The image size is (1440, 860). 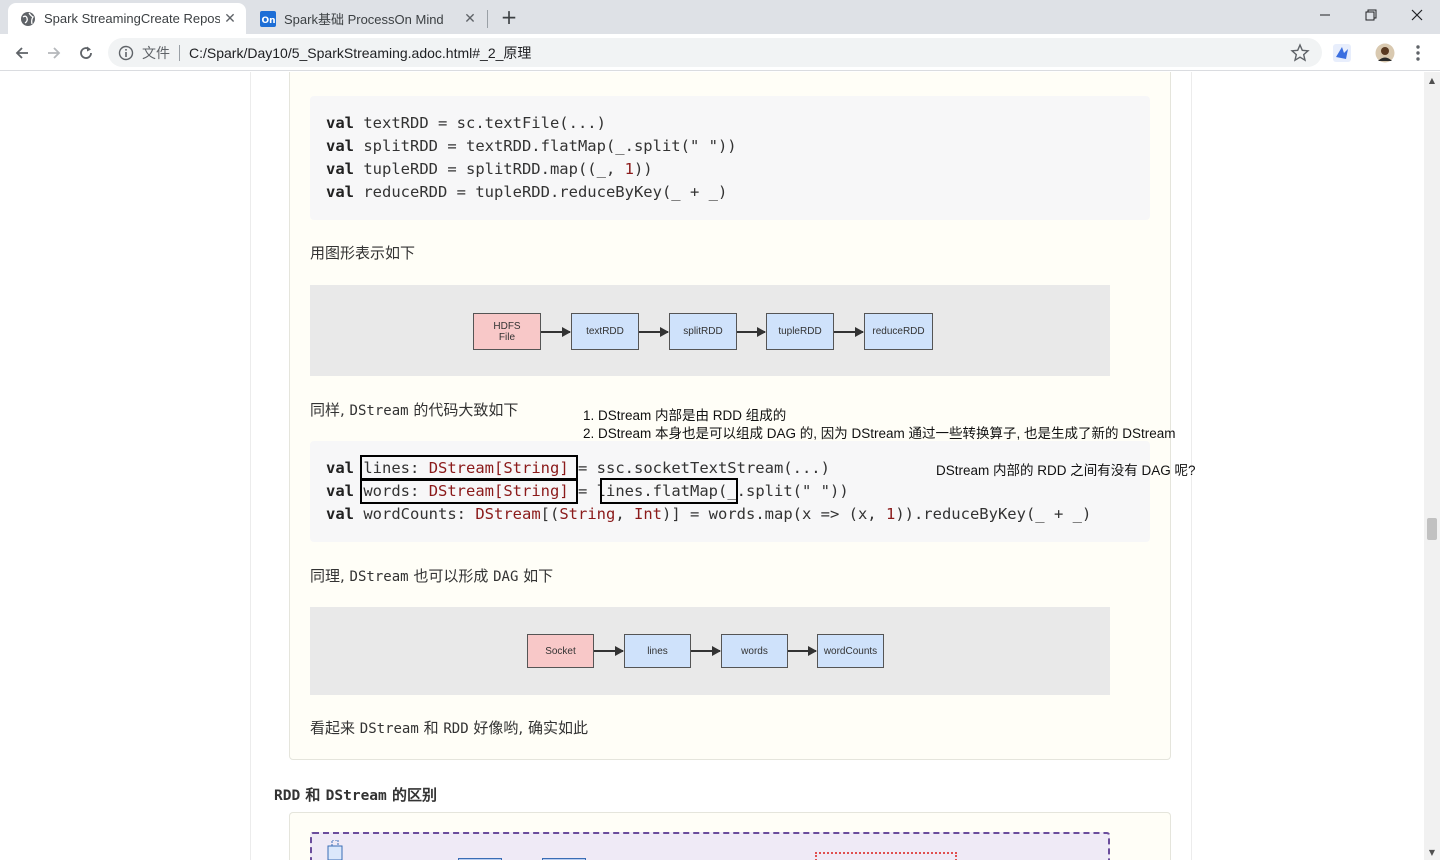 I want to click on omnibox-divider, so click(x=179, y=52).